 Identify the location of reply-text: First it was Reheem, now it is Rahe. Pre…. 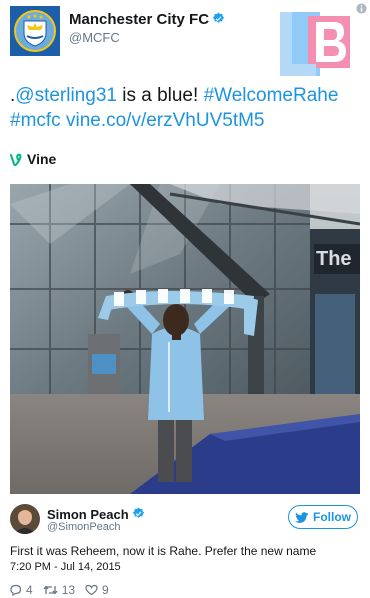
(163, 551).